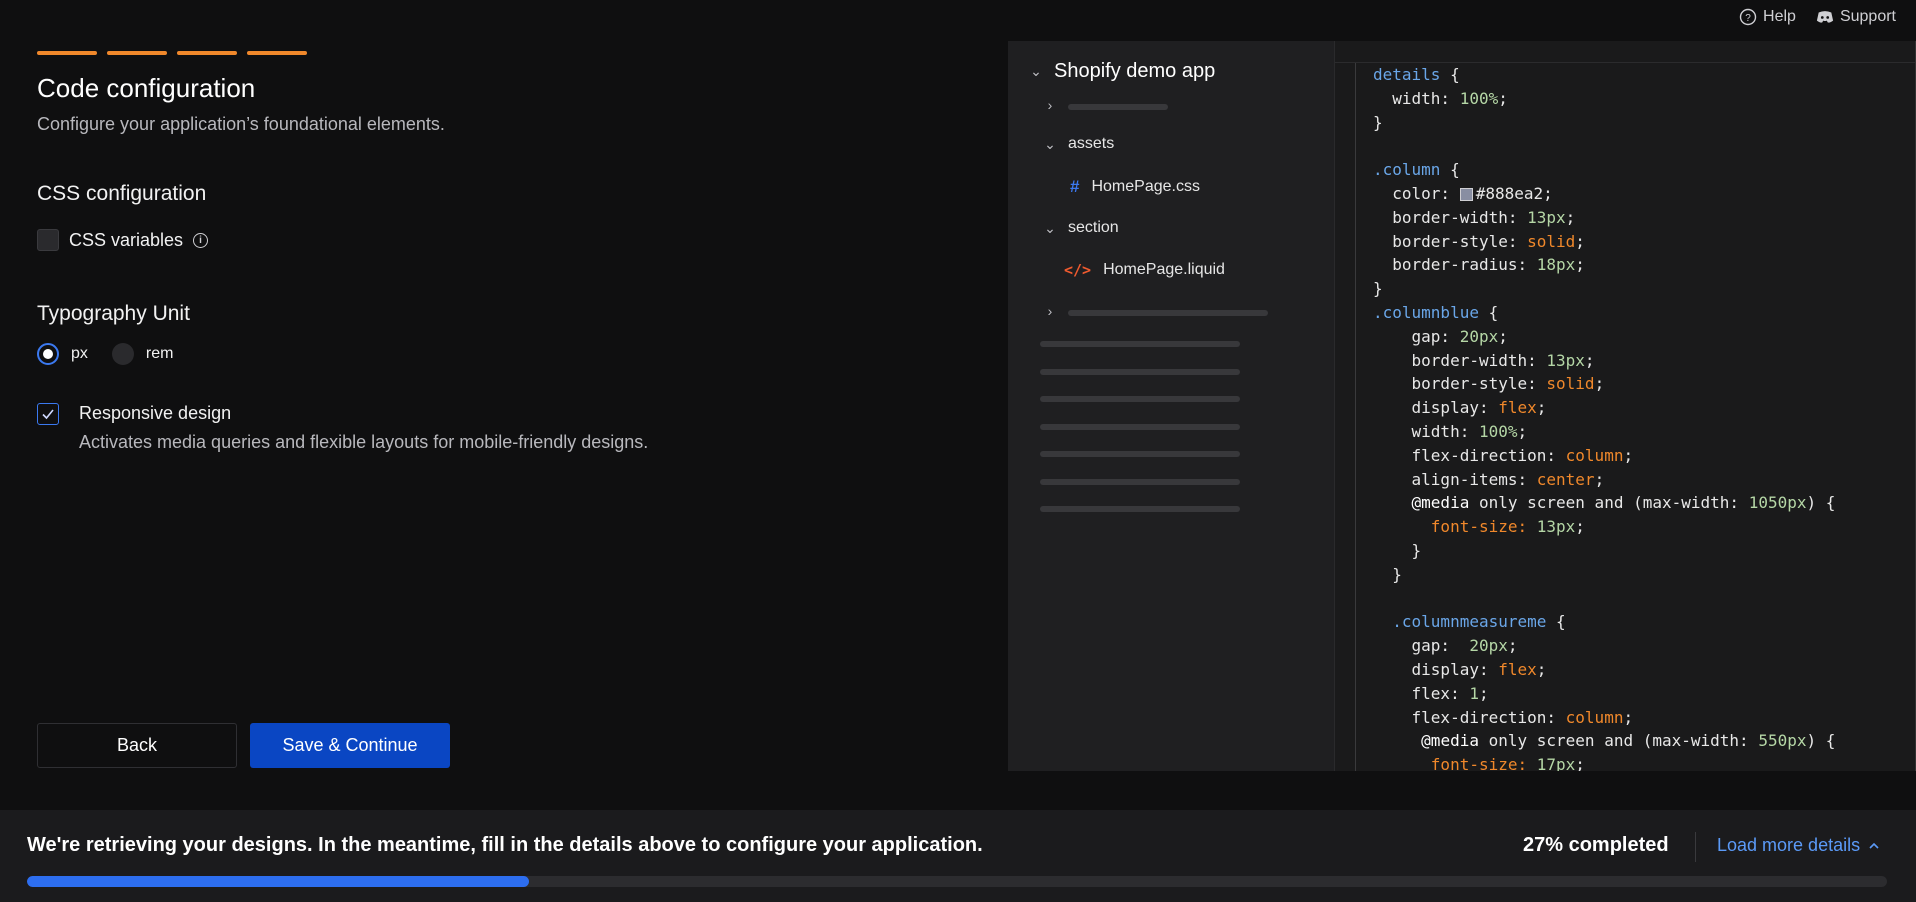 The height and width of the screenshot is (902, 1916). Describe the element at coordinates (122, 354) in the screenshot. I see `radio-rem` at that location.